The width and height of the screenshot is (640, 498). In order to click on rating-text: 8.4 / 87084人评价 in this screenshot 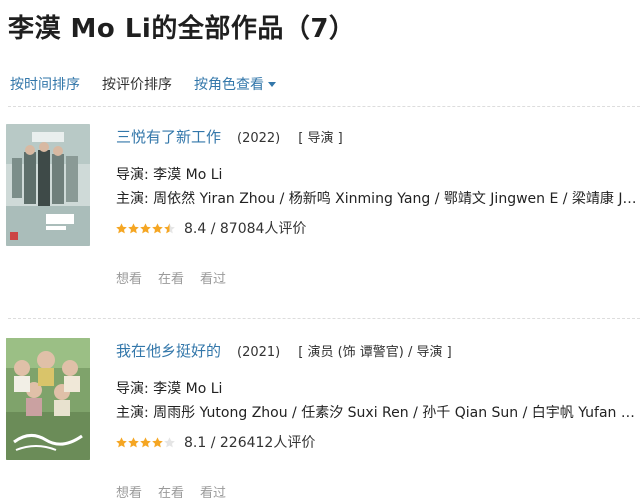, I will do `click(245, 229)`.